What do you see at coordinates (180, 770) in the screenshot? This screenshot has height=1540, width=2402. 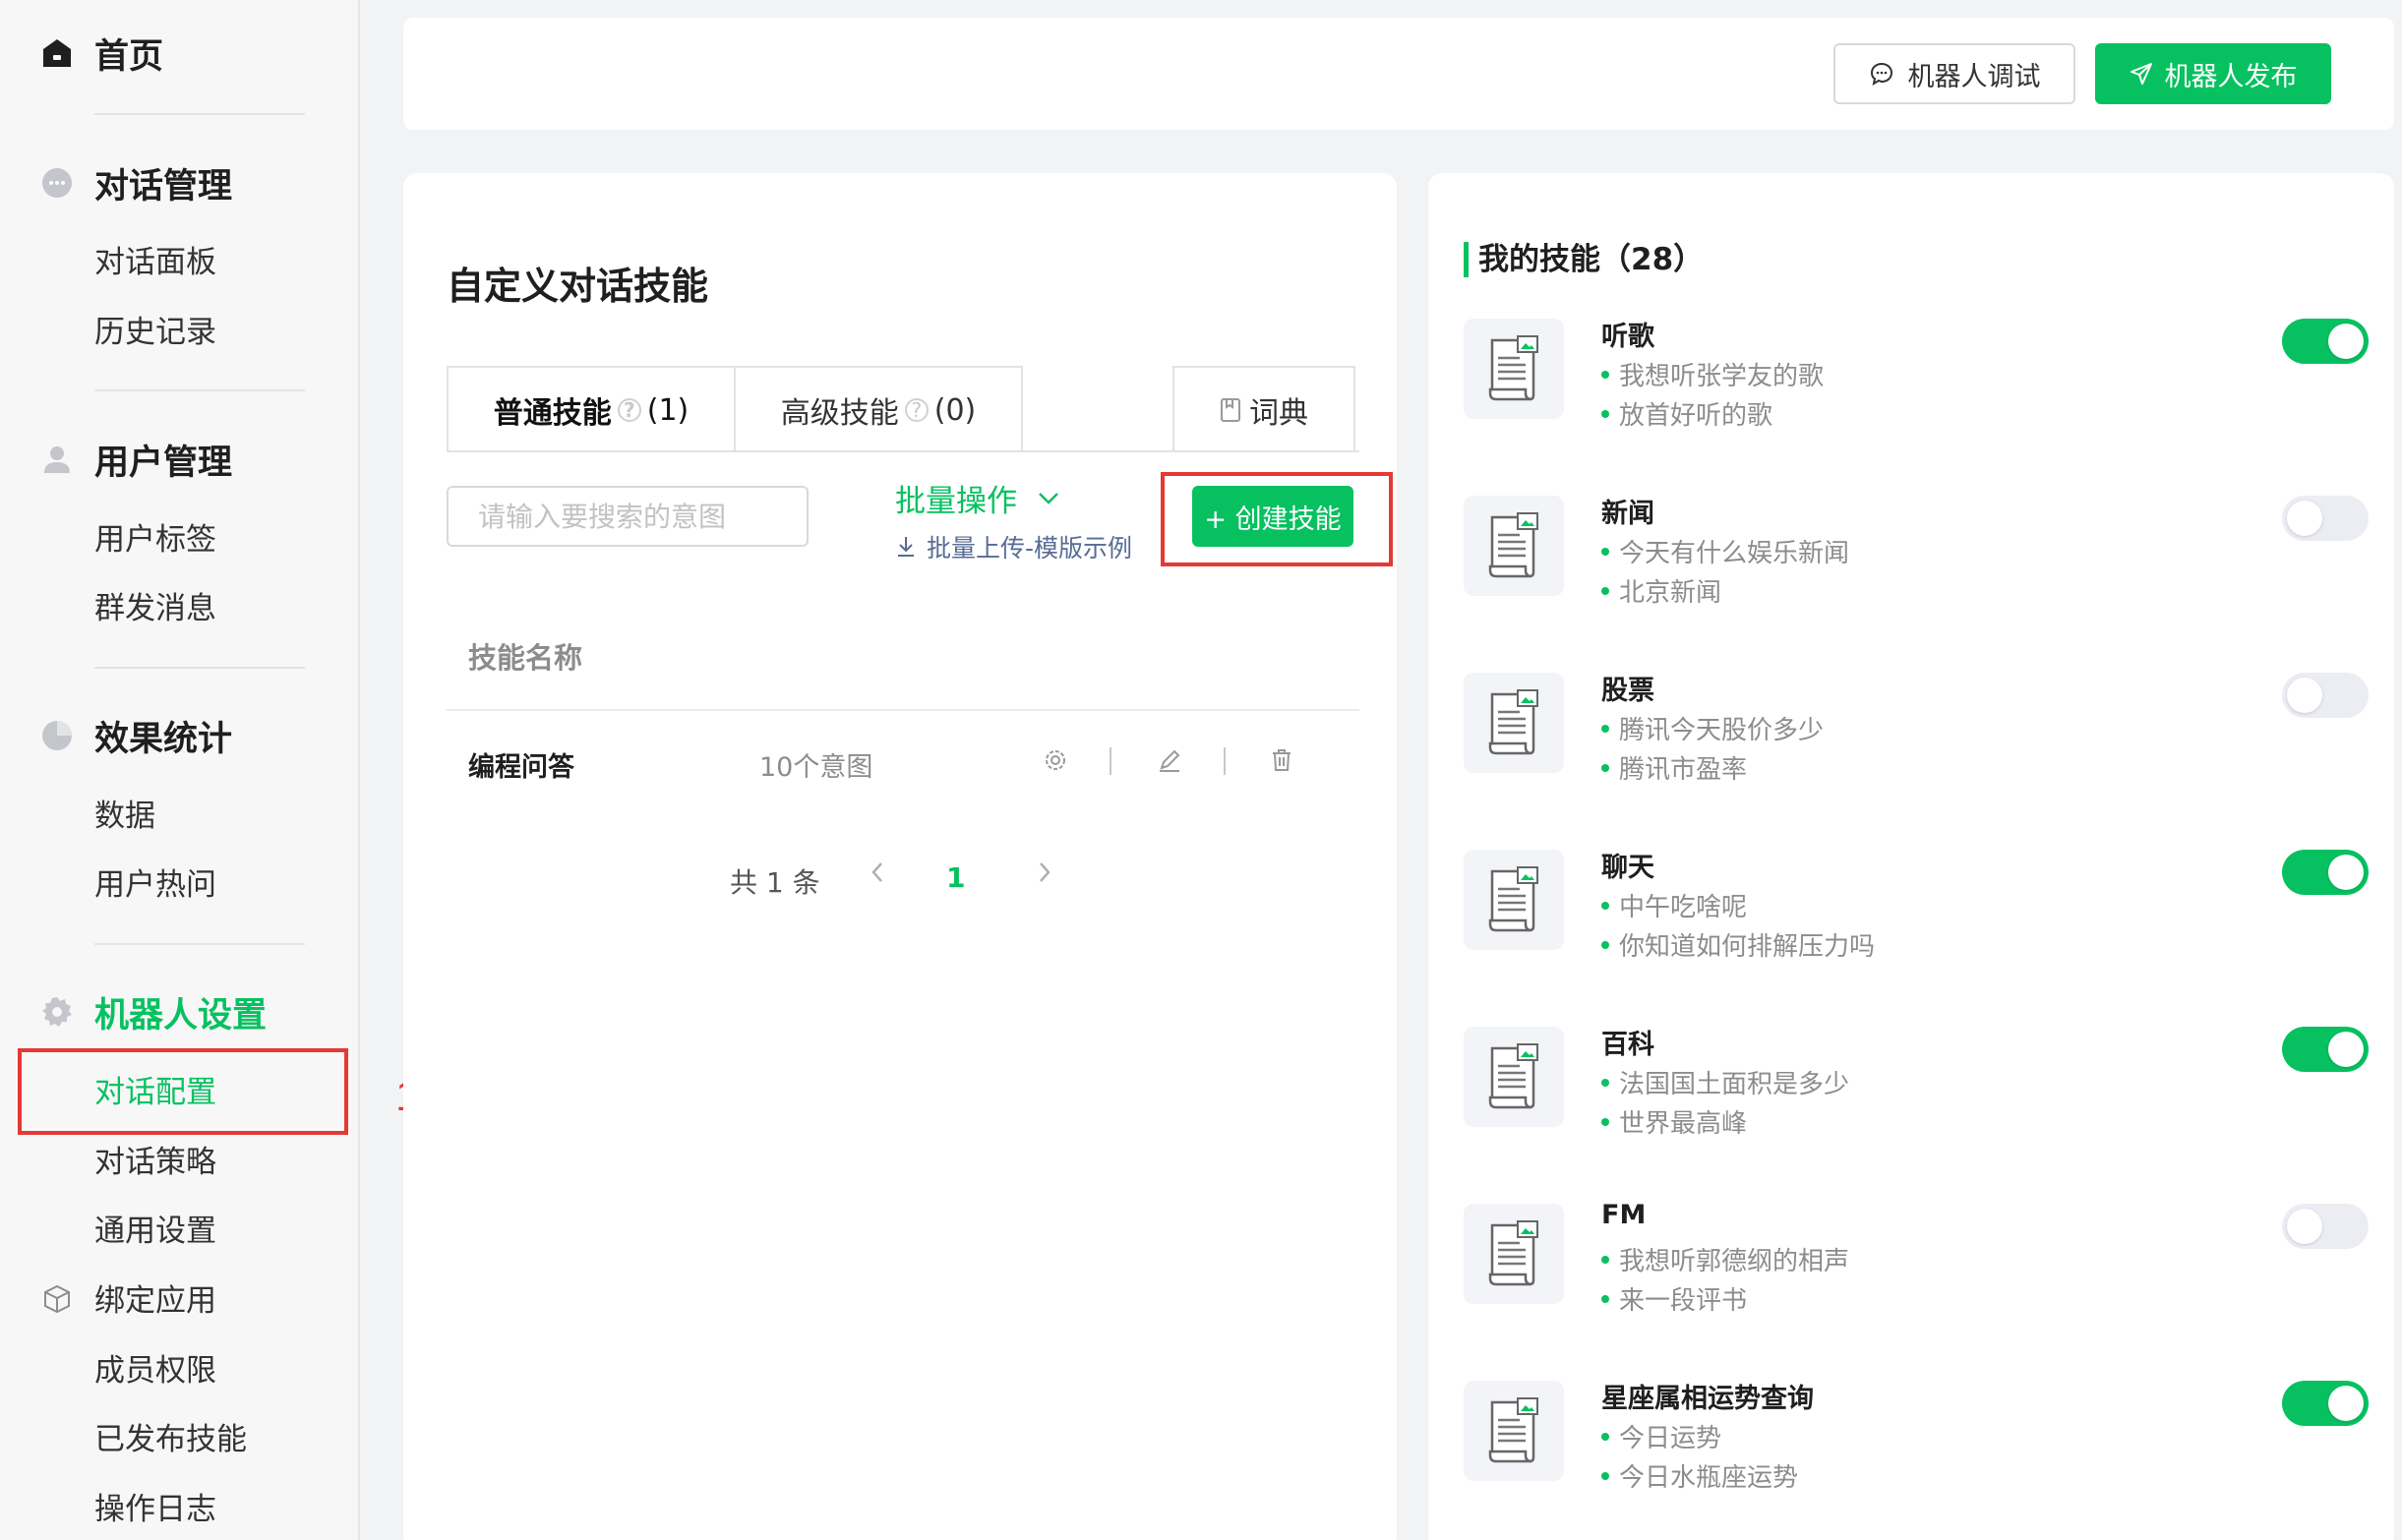 I see `sidebar: 首页 对话管理 对话面板 历史记录 用户管理 用户标签 群发消息 效果统` at bounding box center [180, 770].